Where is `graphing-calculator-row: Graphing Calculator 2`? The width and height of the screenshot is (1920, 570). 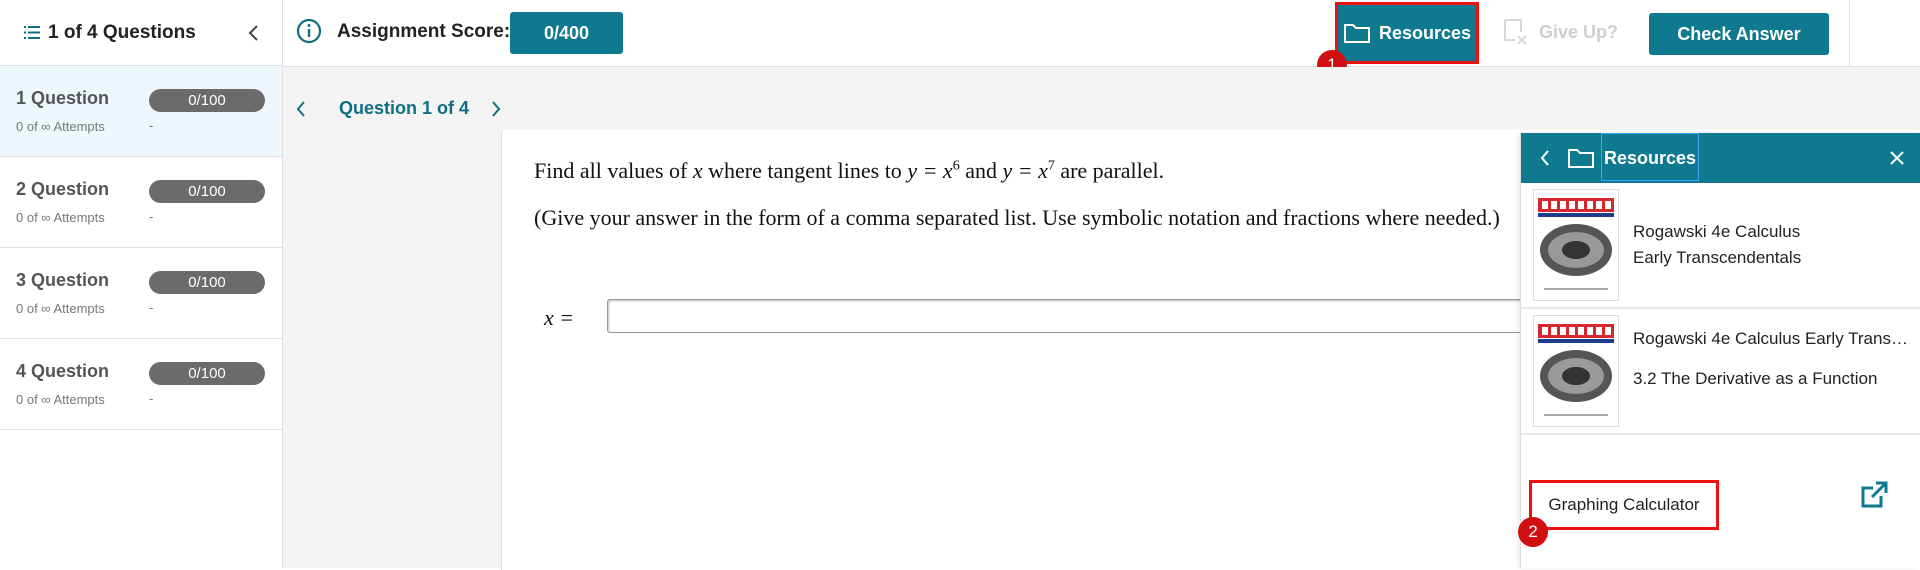 graphing-calculator-row: Graphing Calculator 2 is located at coordinates (1719, 500).